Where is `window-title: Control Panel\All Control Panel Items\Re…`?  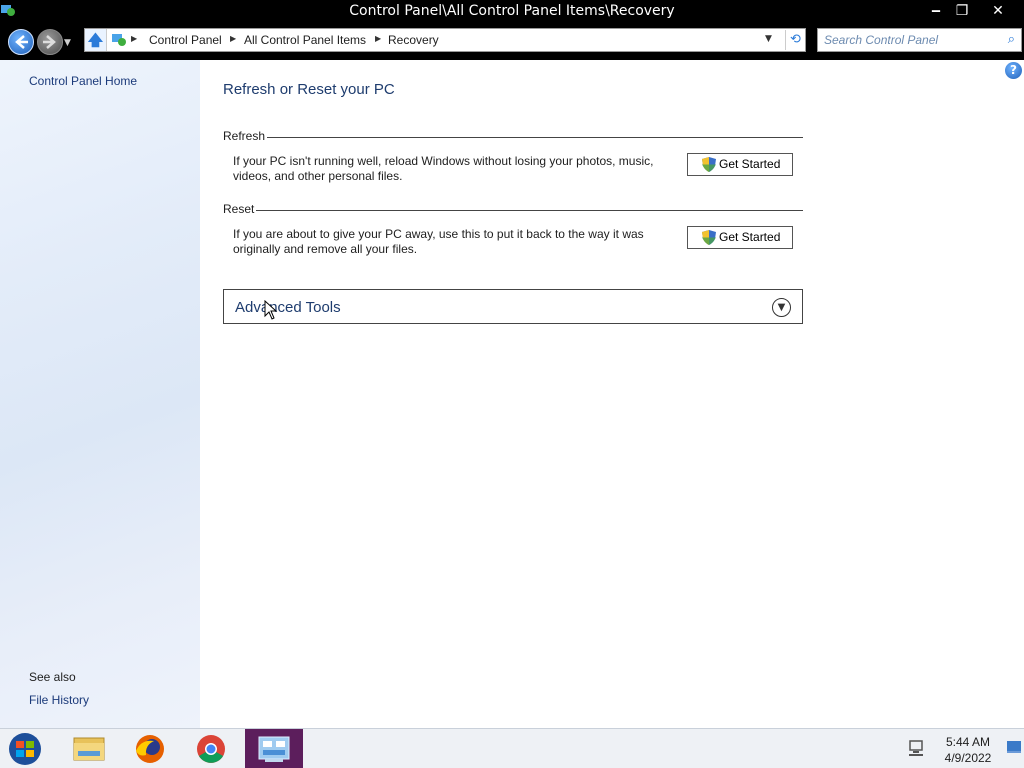
window-title: Control Panel\All Control Panel Items\Re… is located at coordinates (512, 11).